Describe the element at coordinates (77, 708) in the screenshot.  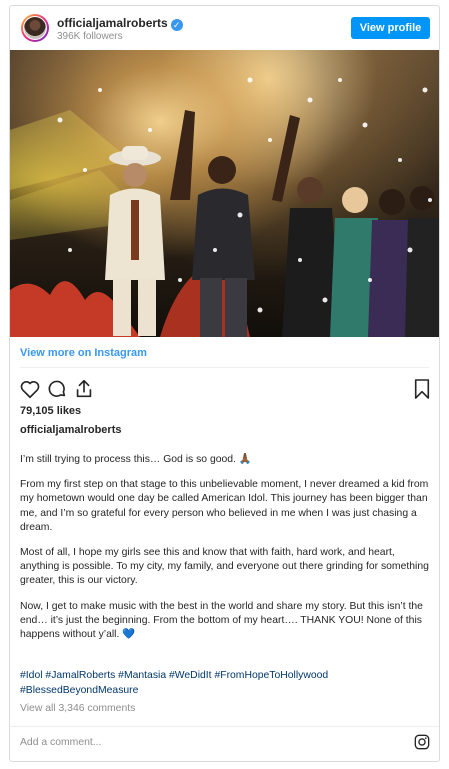
I see `view-all-comments-link: View all 3,346 comments` at that location.